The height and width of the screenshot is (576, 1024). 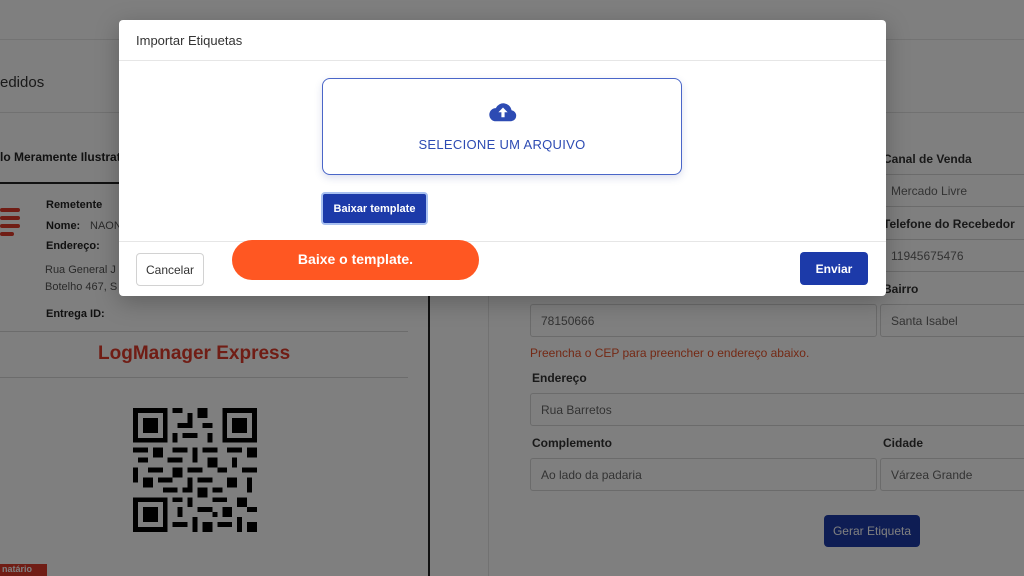 I want to click on modal-title: Importar Etiquetas, so click(x=189, y=40).